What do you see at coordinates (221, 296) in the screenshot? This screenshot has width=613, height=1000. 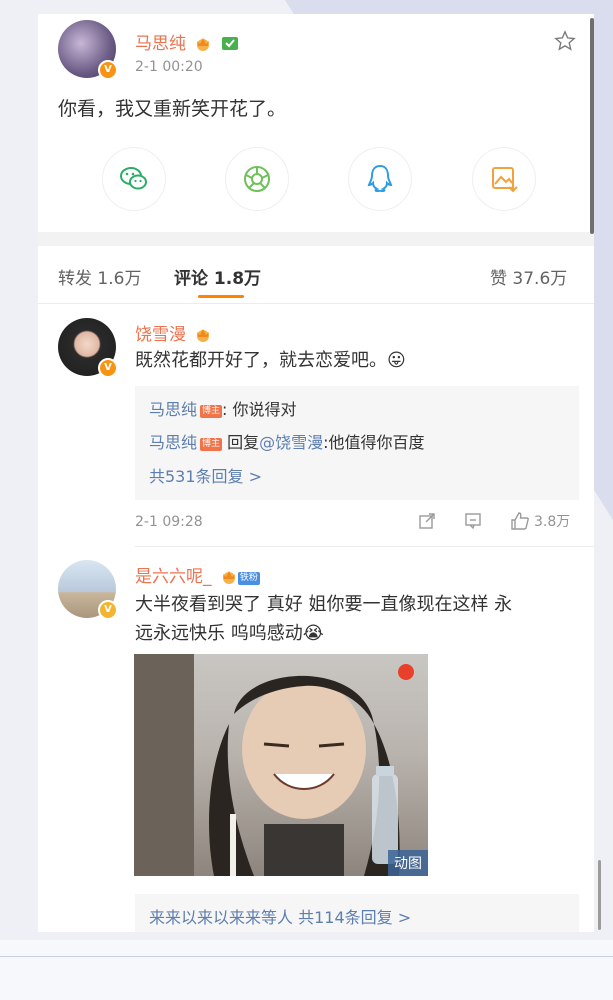 I see `active-tab-indicator` at bounding box center [221, 296].